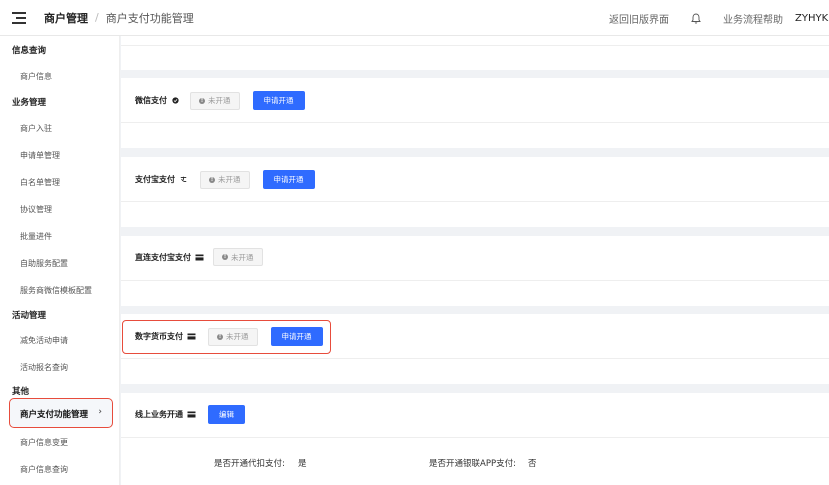 The image size is (829, 485). What do you see at coordinates (532, 464) in the screenshot?
I see `unionpay-app-value: 否` at bounding box center [532, 464].